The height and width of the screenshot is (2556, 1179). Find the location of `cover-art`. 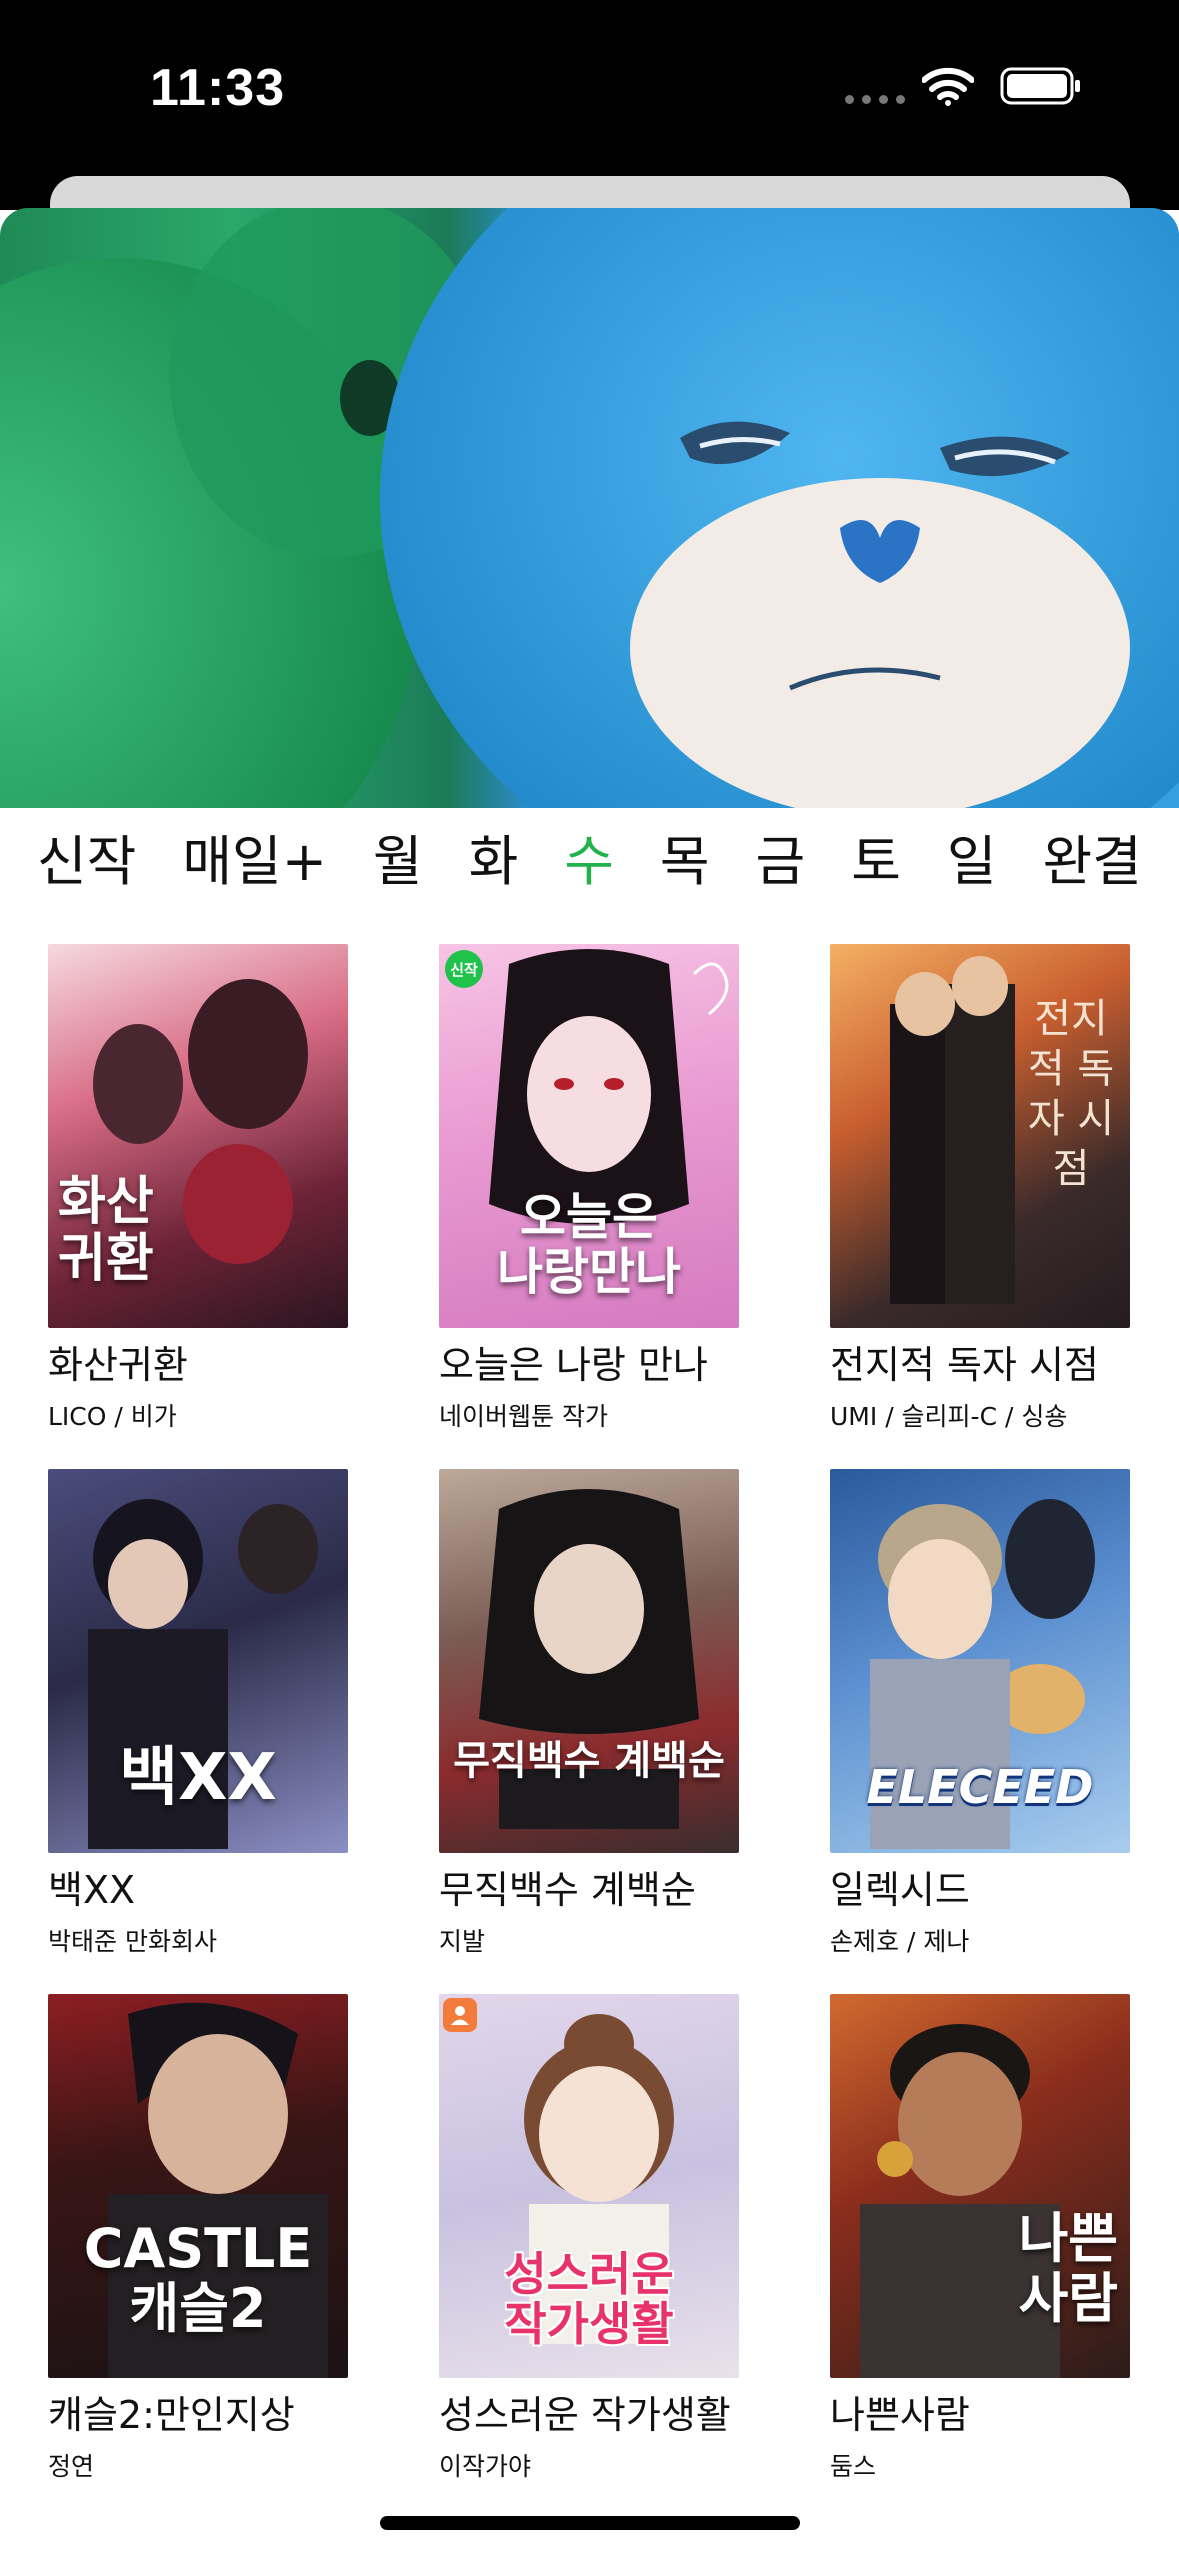

cover-art is located at coordinates (589, 1659).